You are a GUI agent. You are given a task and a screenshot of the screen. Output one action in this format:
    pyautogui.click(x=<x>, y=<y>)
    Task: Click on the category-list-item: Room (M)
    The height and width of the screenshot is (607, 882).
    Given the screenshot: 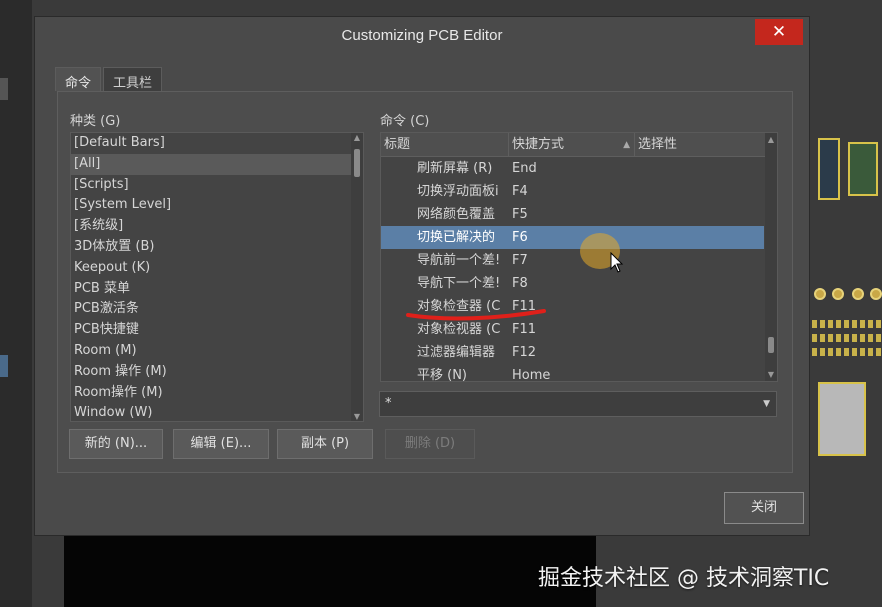 What is the action you would take?
    pyautogui.click(x=217, y=351)
    